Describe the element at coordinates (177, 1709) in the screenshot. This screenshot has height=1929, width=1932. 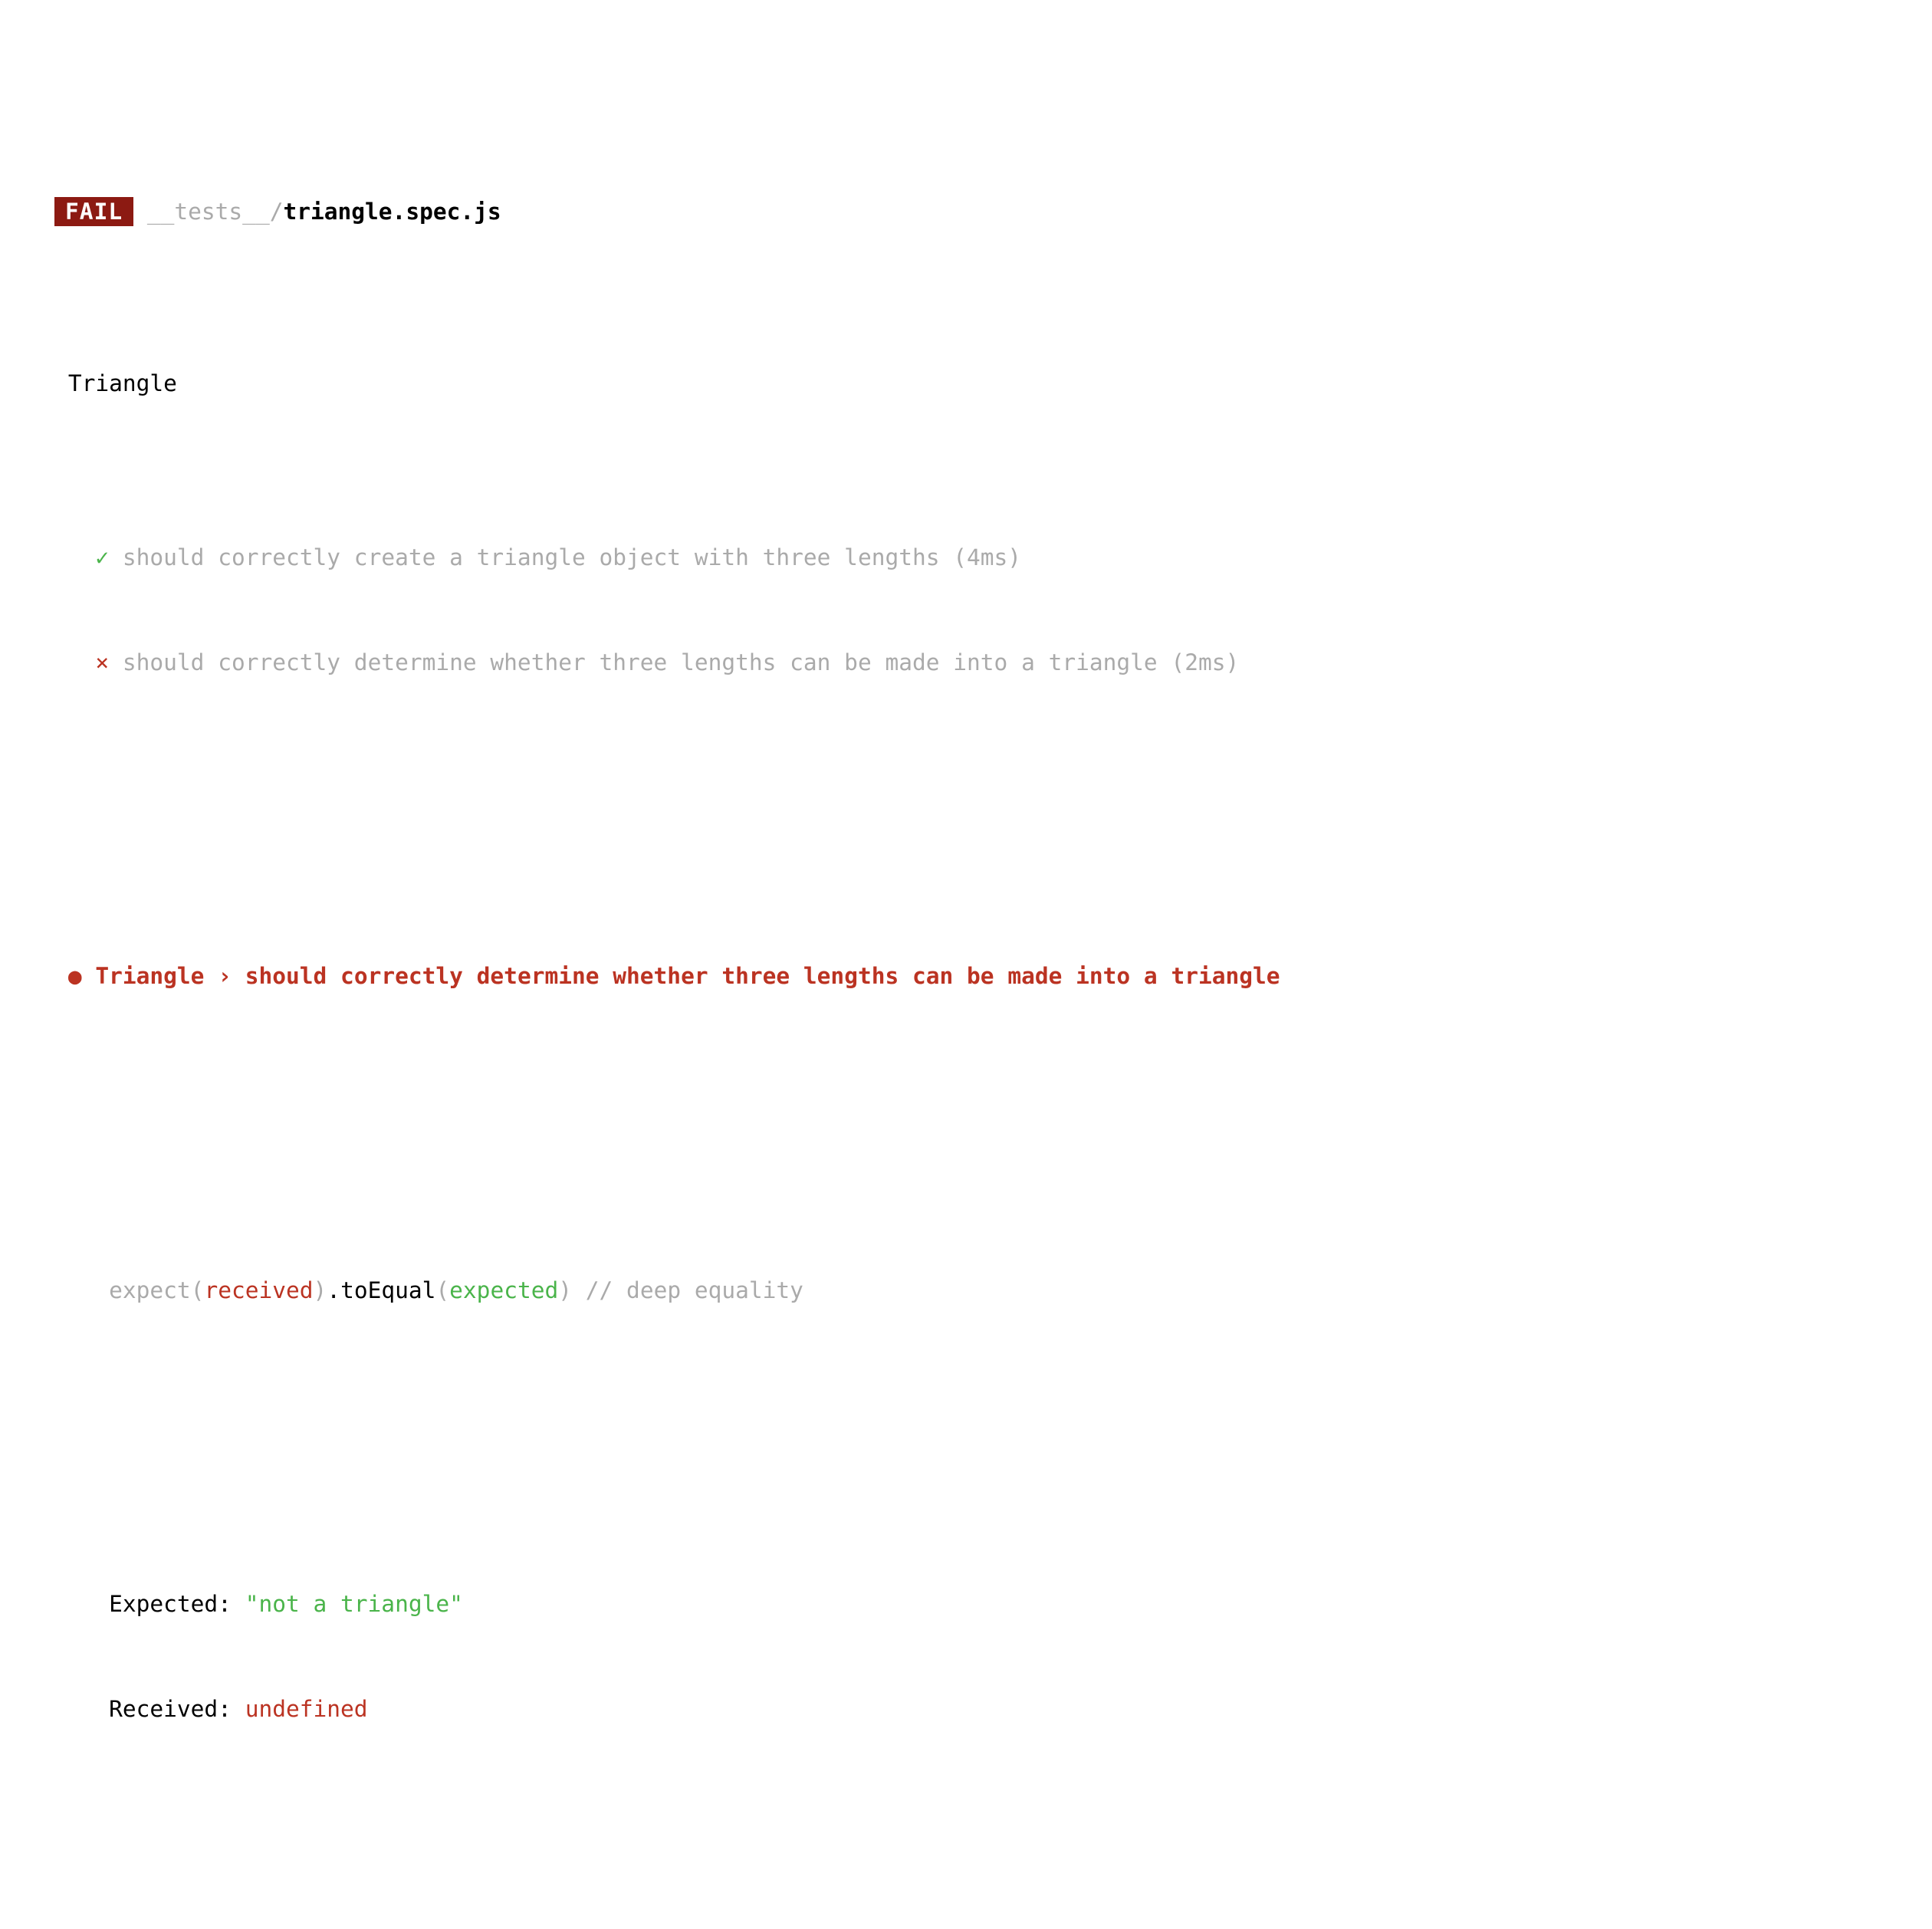
I see `received-label: Received:` at that location.